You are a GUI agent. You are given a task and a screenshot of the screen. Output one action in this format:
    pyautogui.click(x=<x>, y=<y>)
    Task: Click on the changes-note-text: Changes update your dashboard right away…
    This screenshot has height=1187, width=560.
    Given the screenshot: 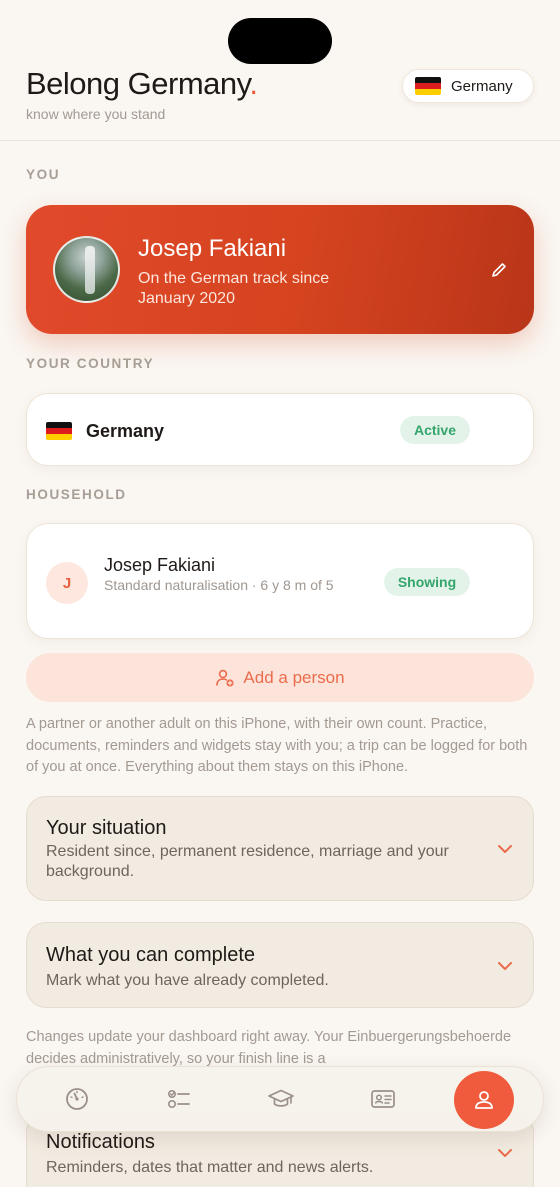 What is the action you would take?
    pyautogui.click(x=269, y=1048)
    